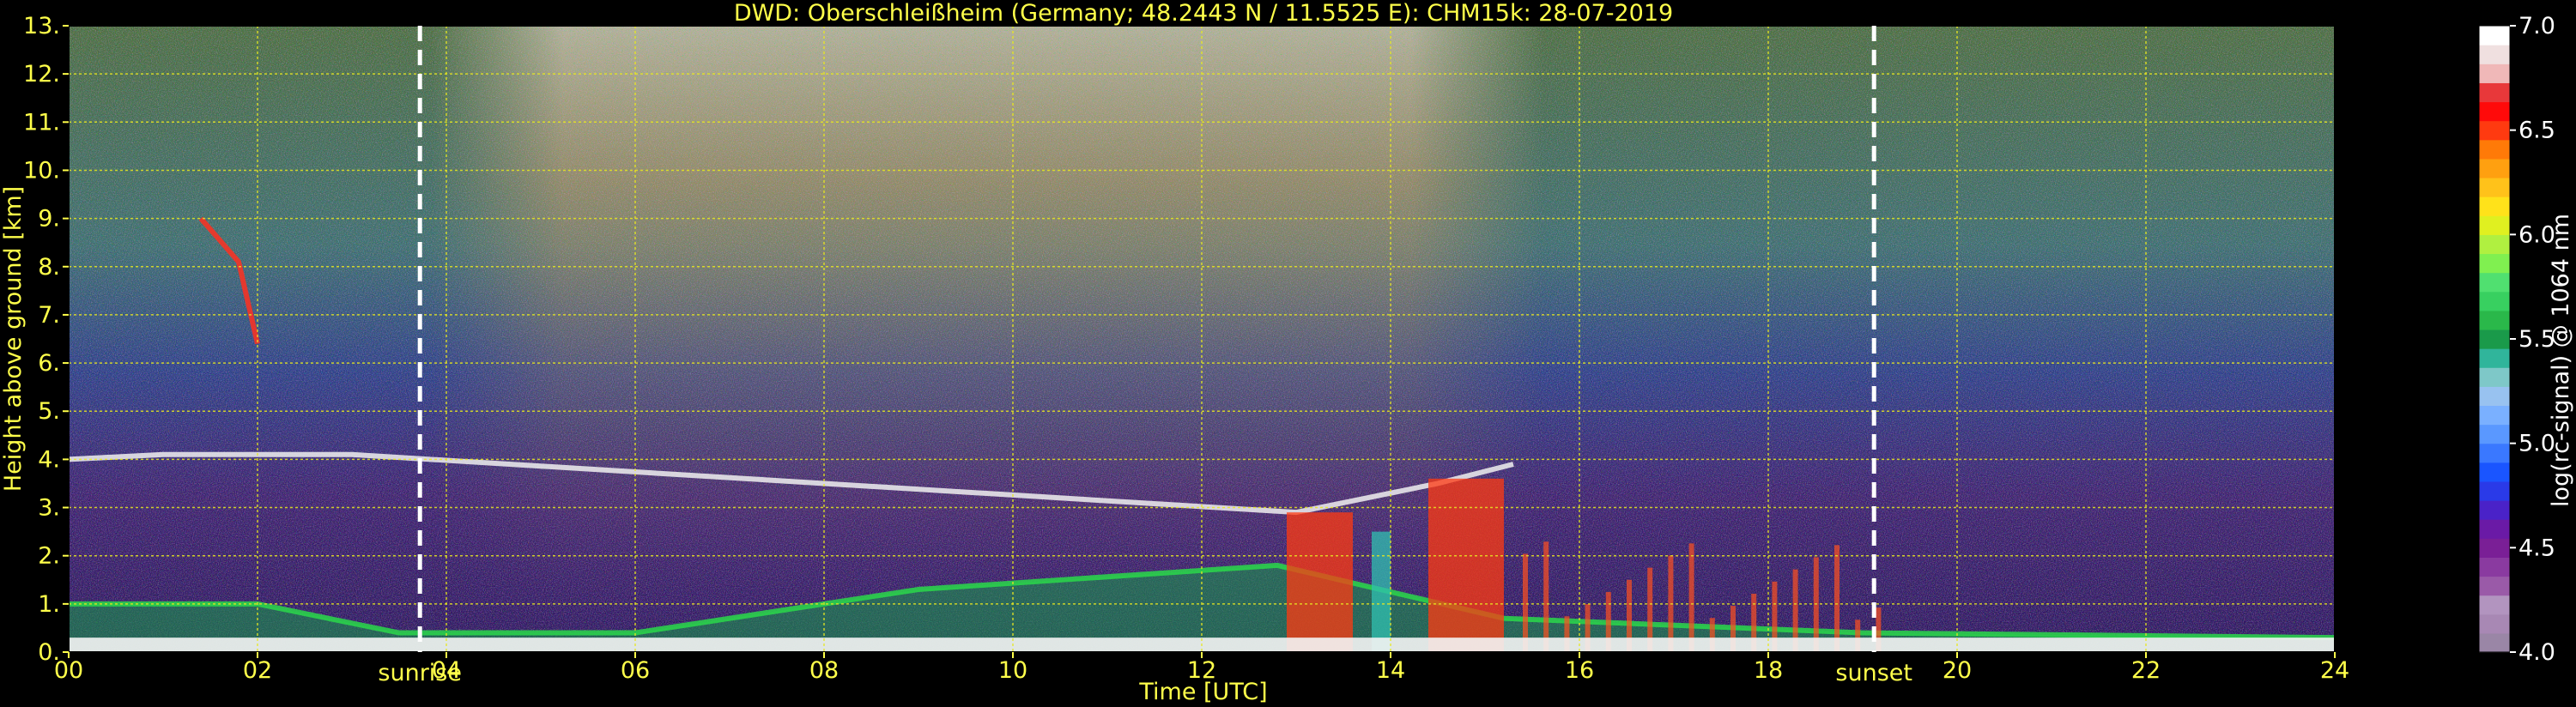 The image size is (2576, 707). I want to click on y-tick-label: 5., so click(49, 411).